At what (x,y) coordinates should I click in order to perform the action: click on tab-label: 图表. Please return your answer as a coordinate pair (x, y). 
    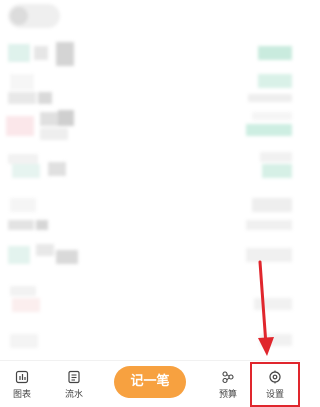
    Looking at the image, I should click on (21, 395).